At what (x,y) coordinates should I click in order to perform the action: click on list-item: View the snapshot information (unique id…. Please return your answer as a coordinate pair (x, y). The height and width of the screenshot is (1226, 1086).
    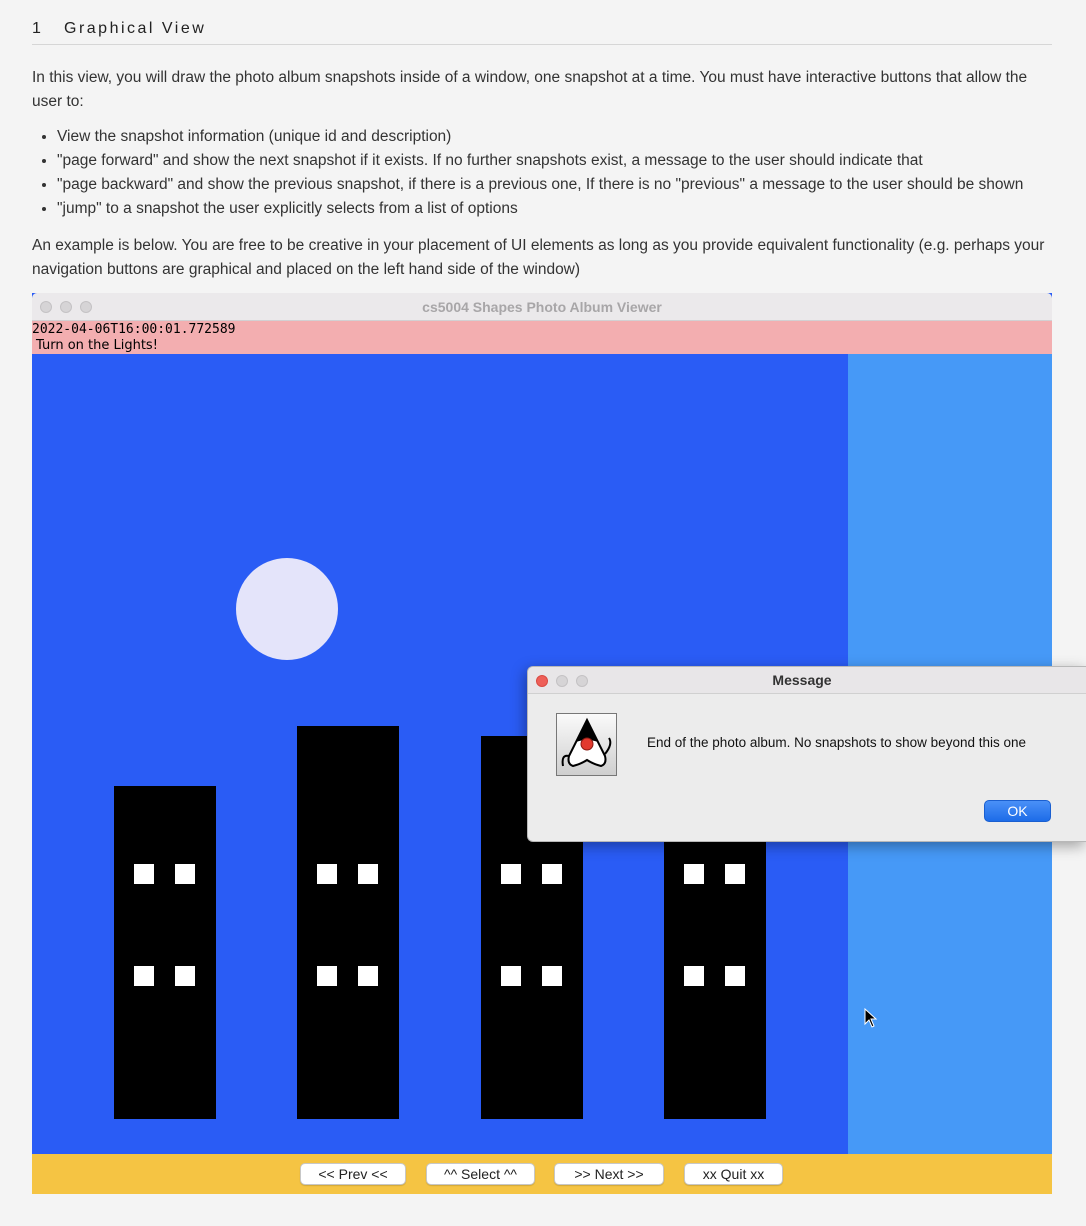
    Looking at the image, I should click on (557, 137).